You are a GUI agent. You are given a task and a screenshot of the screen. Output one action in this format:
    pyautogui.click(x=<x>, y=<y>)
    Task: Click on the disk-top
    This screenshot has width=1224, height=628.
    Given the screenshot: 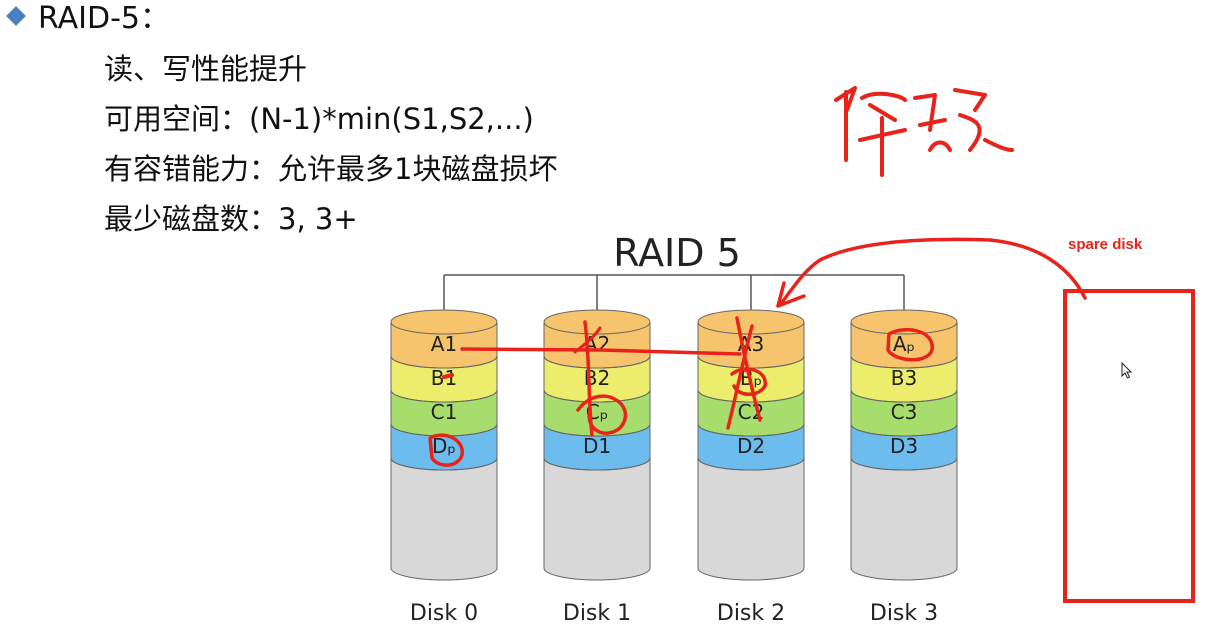 What is the action you would take?
    pyautogui.click(x=444, y=322)
    